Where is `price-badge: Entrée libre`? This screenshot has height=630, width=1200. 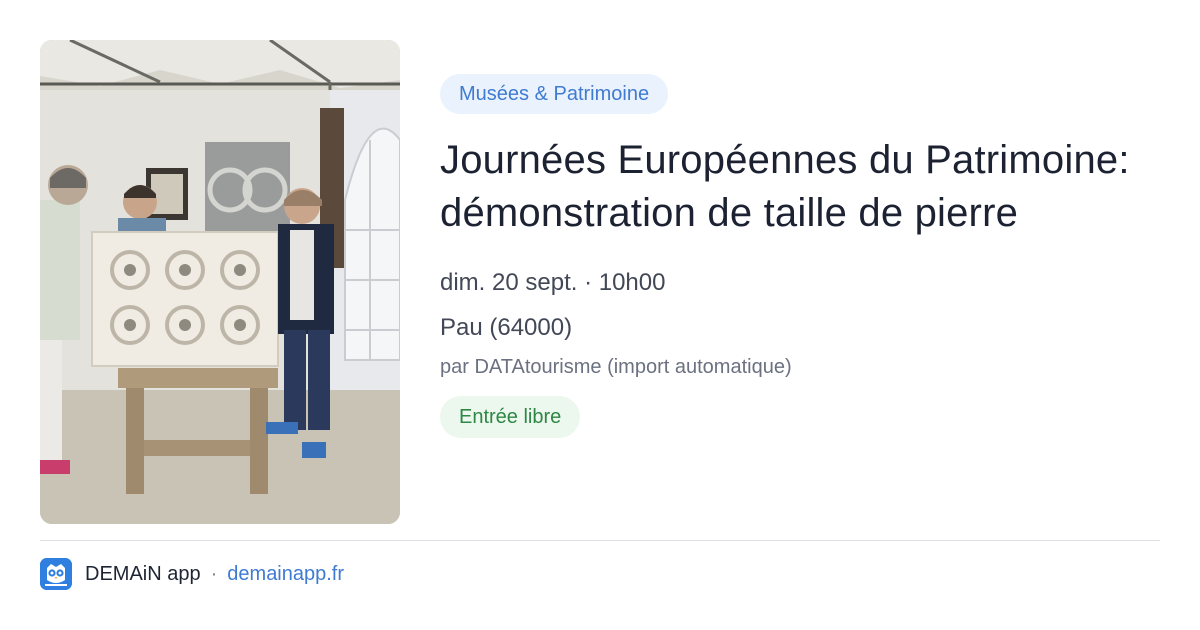
price-badge: Entrée libre is located at coordinates (510, 417).